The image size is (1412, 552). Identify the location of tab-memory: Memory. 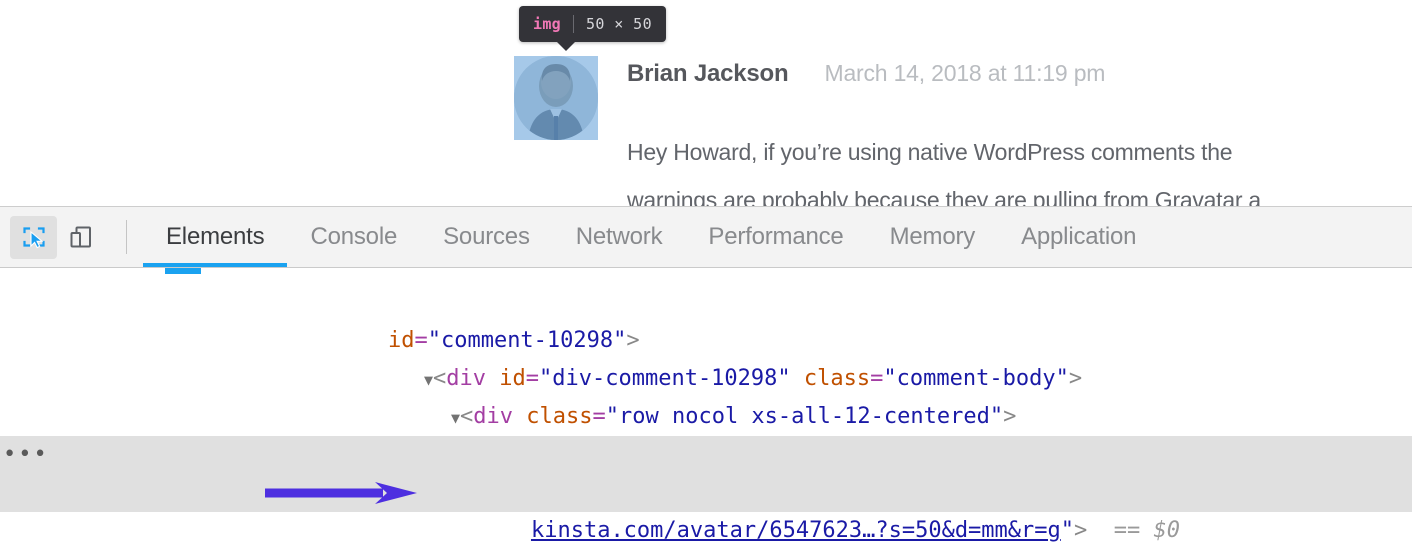
(932, 237).